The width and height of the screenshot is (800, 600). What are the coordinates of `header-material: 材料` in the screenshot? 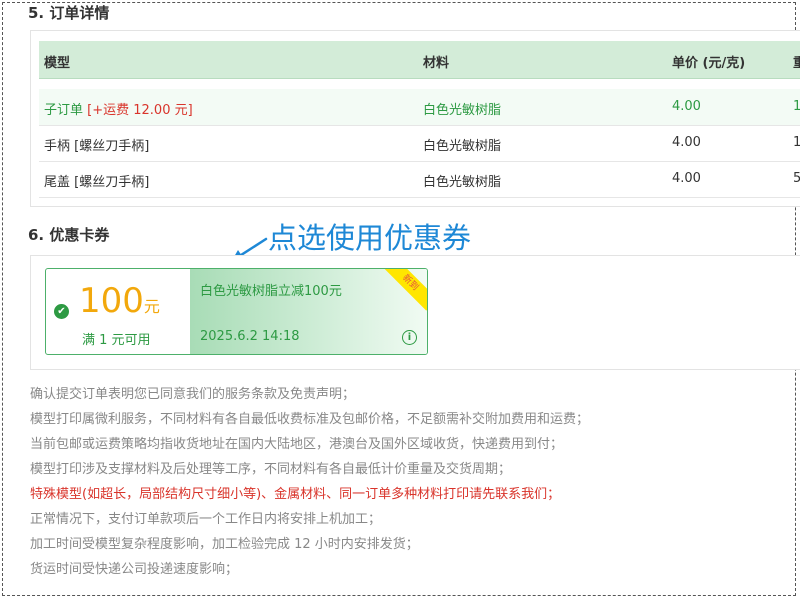 It's located at (436, 63).